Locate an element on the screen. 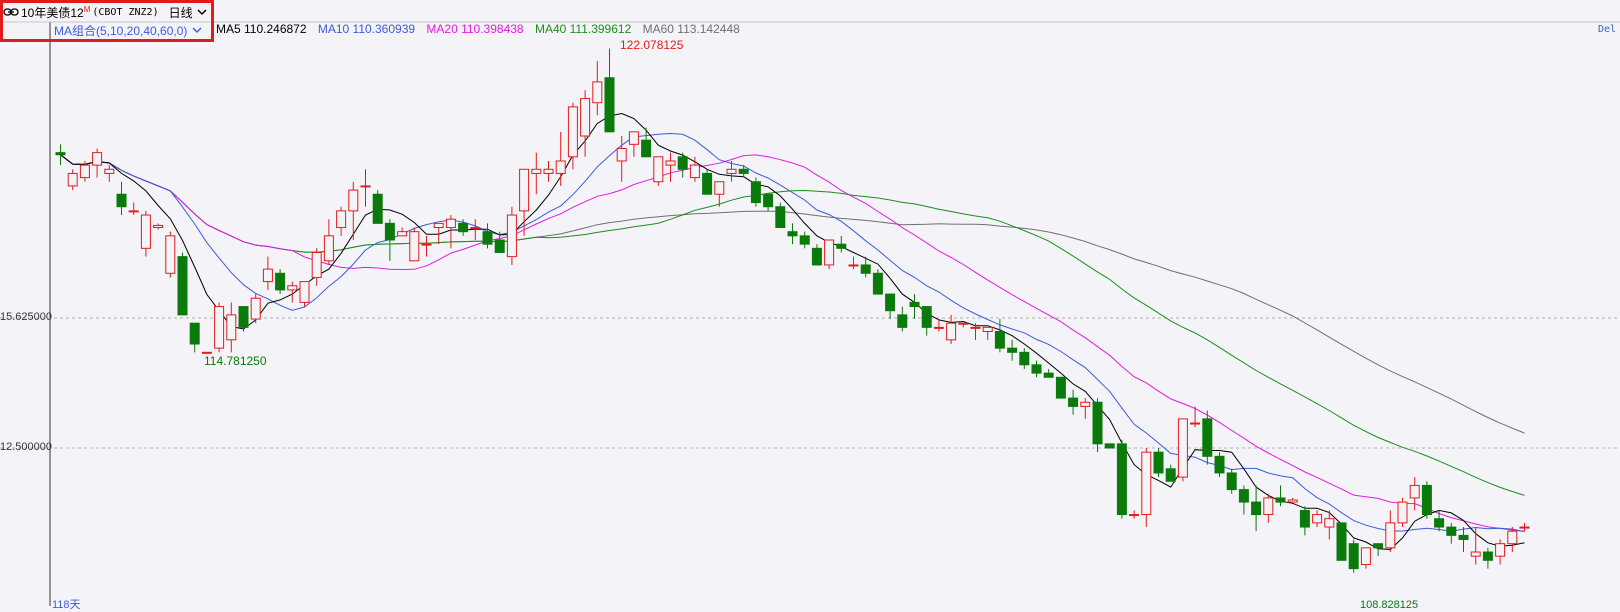 This screenshot has width=1620, height=612. period-selector: 日线 is located at coordinates (188, 12).